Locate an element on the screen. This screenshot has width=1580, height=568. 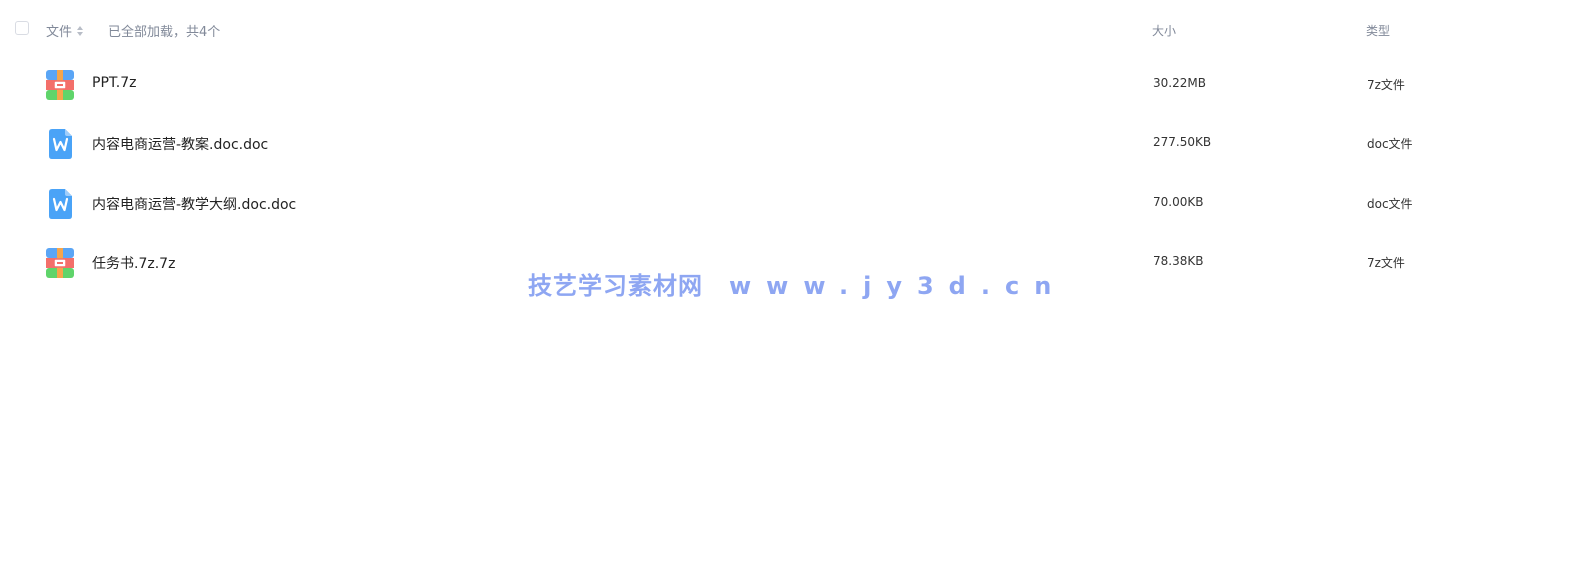
file-name: 内容电商运营-教学大纲.doc.doc is located at coordinates (194, 204).